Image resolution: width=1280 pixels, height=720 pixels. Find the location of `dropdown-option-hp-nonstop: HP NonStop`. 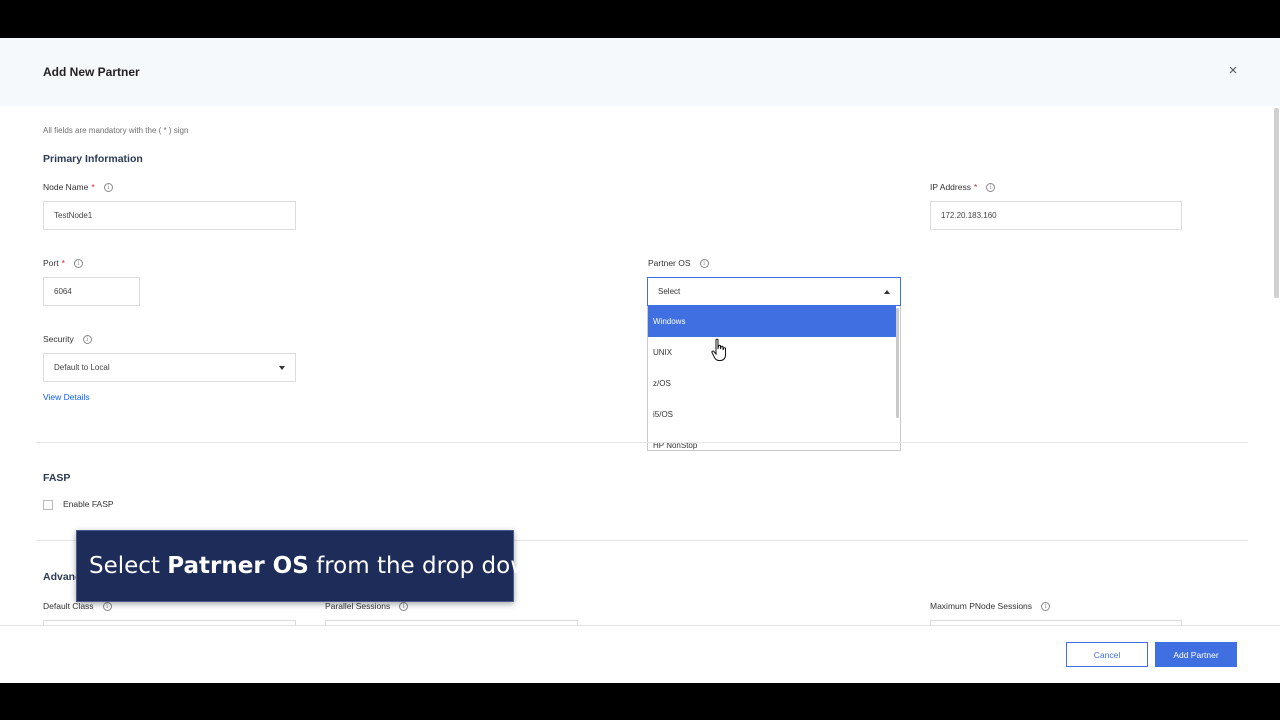

dropdown-option-hp-nonstop: HP NonStop is located at coordinates (772, 440).